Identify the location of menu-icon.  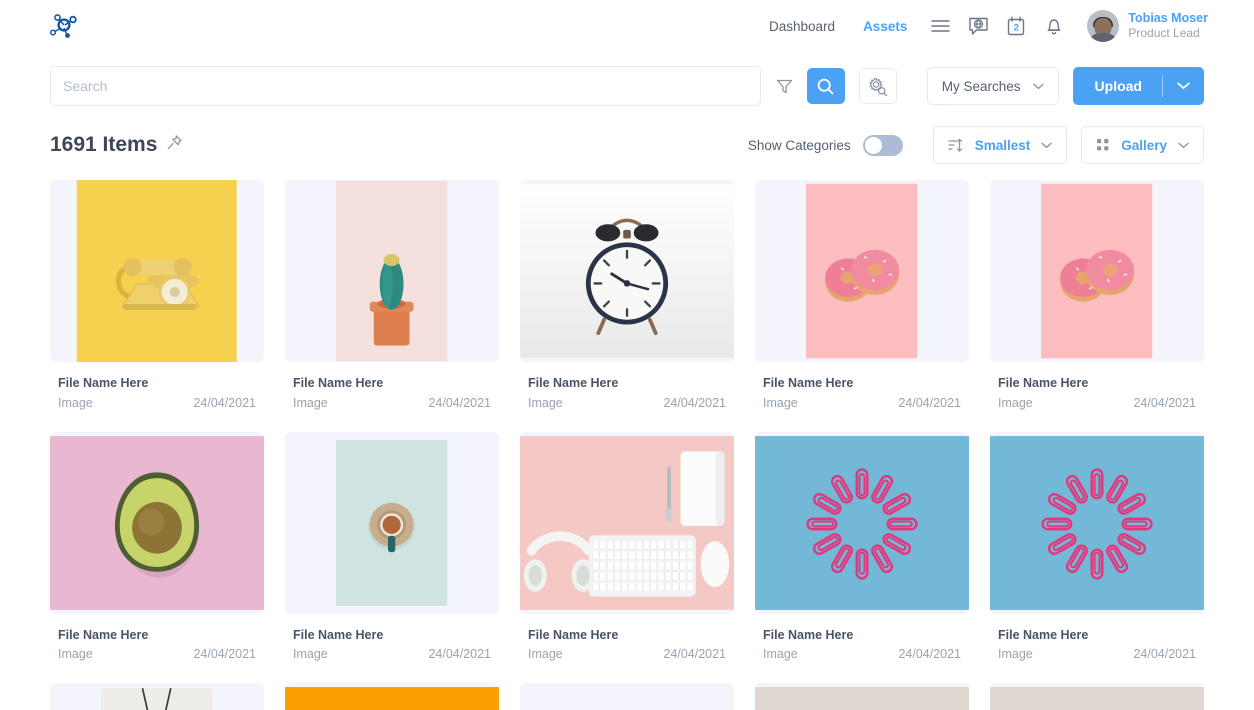
(940, 26).